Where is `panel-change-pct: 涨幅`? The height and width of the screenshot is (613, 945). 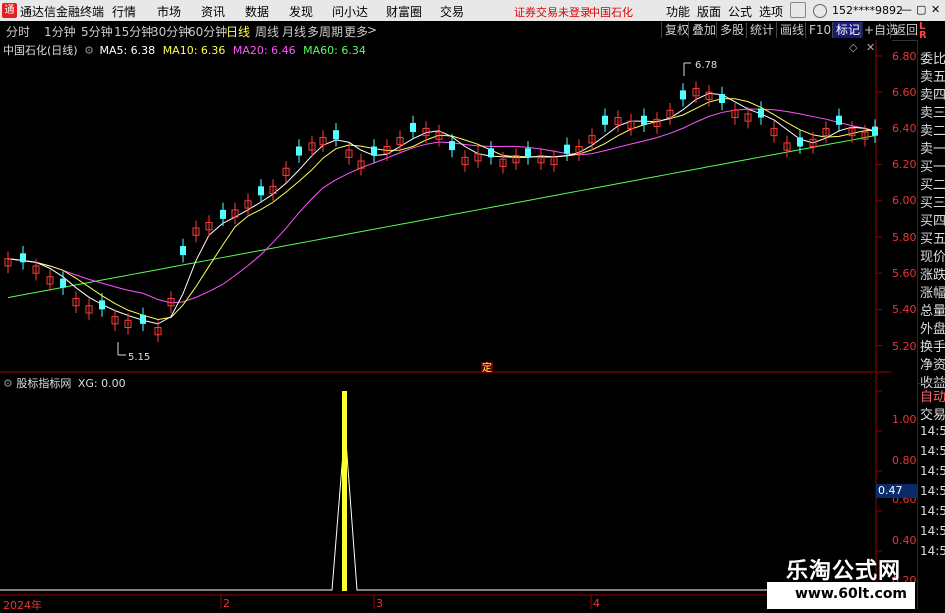 panel-change-pct: 涨幅 is located at coordinates (932, 291).